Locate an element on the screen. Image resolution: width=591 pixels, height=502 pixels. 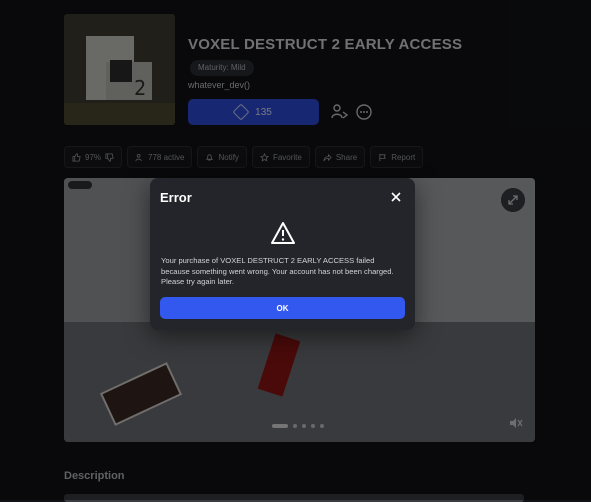
report-label: Report is located at coordinates (403, 157).